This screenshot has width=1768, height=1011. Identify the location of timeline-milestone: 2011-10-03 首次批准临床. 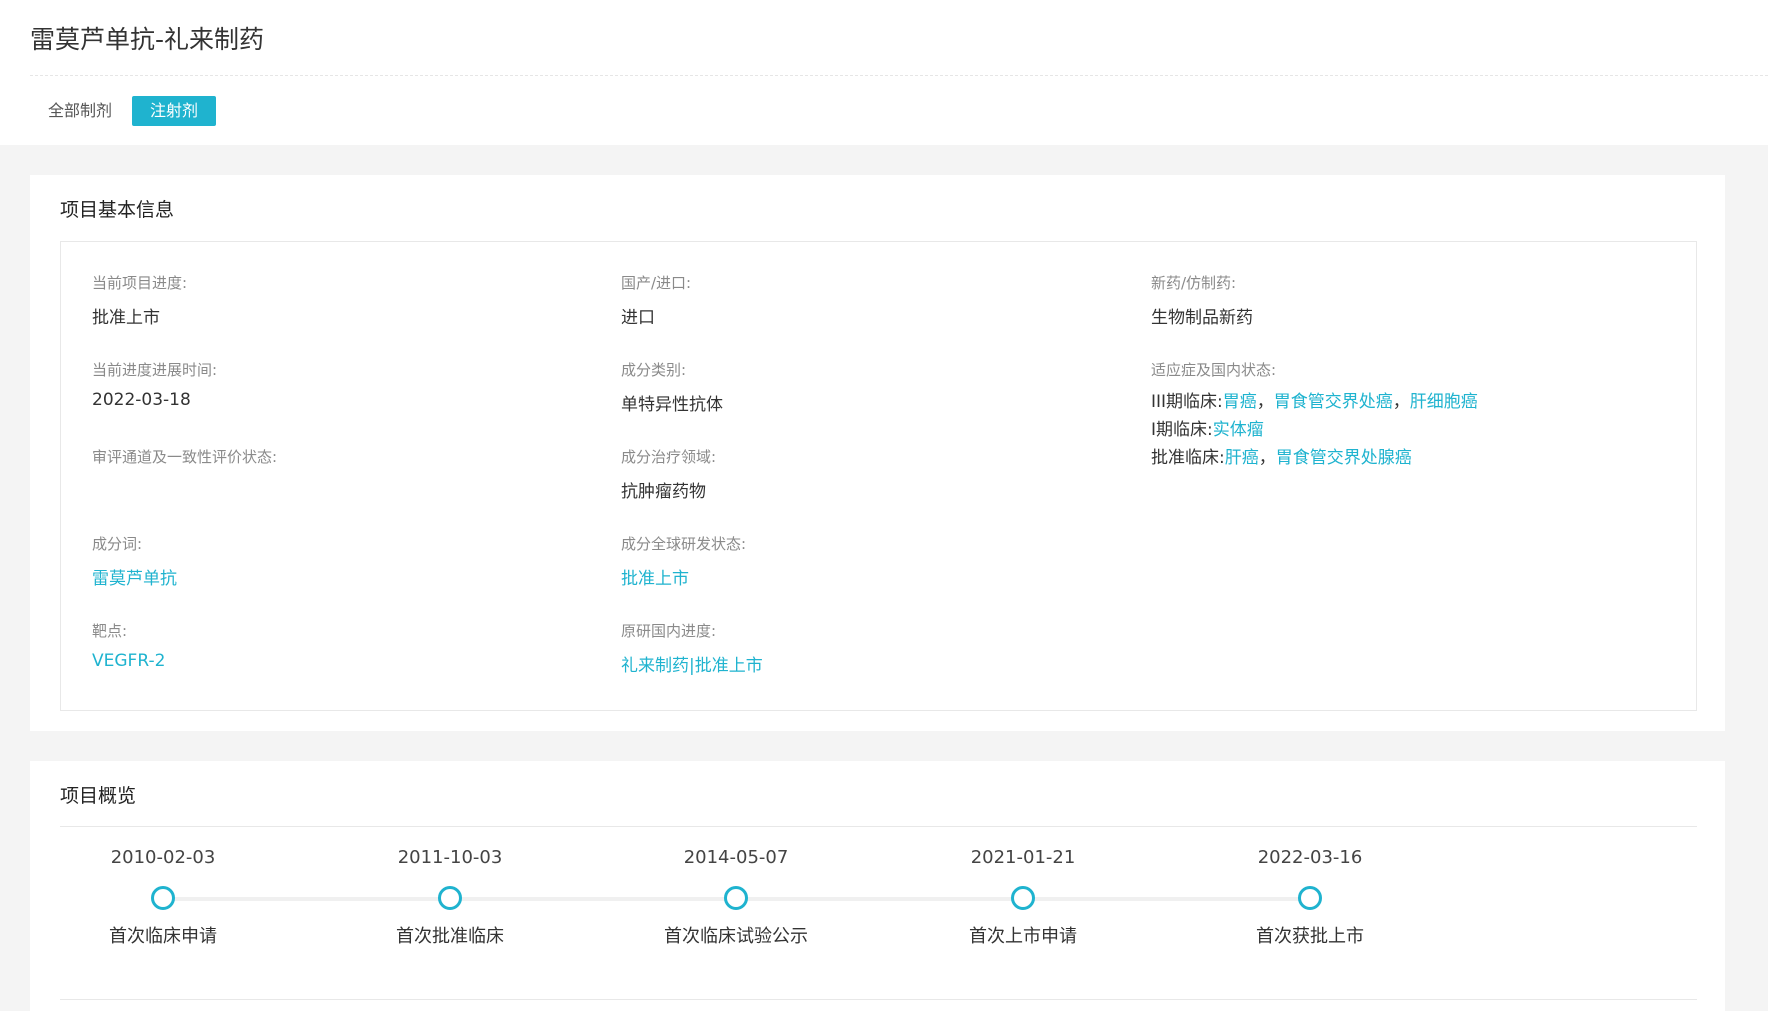
(450, 897).